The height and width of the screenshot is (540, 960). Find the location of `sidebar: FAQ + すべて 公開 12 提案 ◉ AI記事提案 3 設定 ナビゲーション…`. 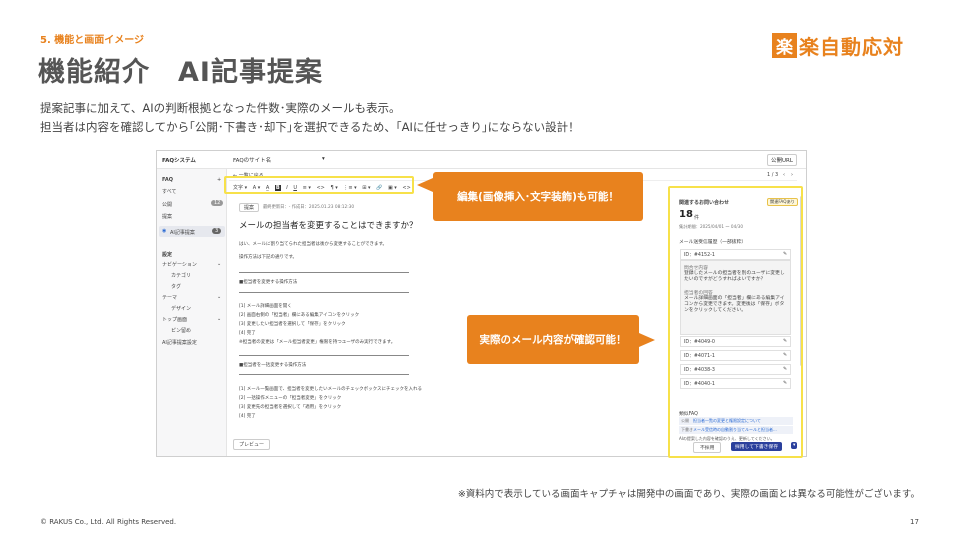

sidebar: FAQ + すべて 公開 12 提案 ◉ AI記事提案 3 設定 ナビゲーション… is located at coordinates (192, 312).